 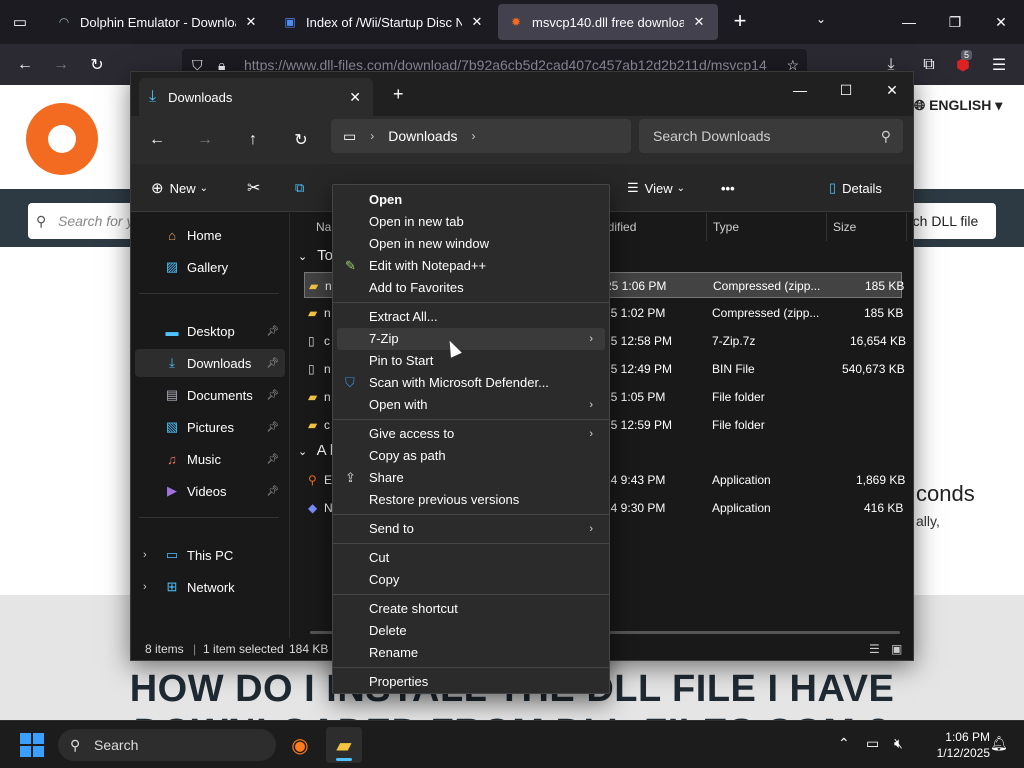 What do you see at coordinates (471, 682) in the screenshot?
I see `menu-item-properties: Properties` at bounding box center [471, 682].